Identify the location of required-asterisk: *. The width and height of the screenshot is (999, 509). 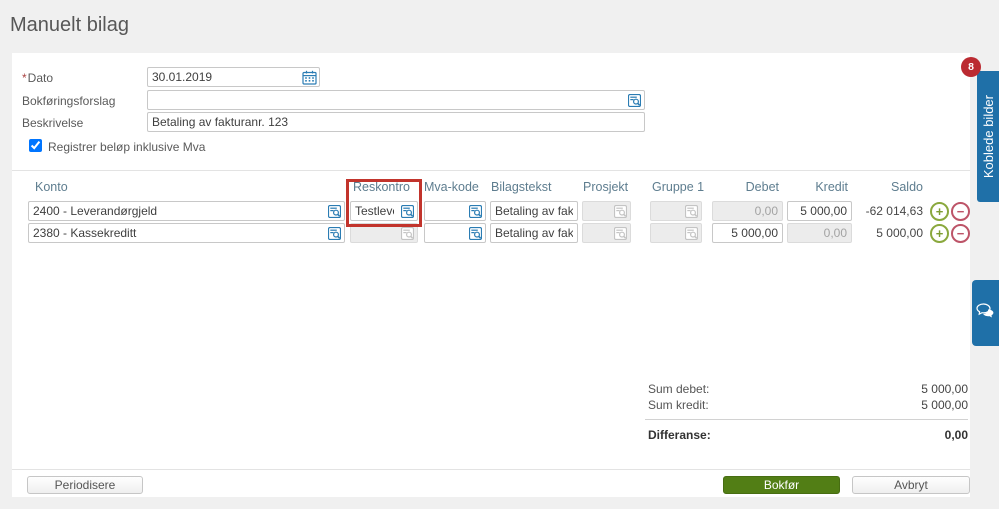
(24, 78).